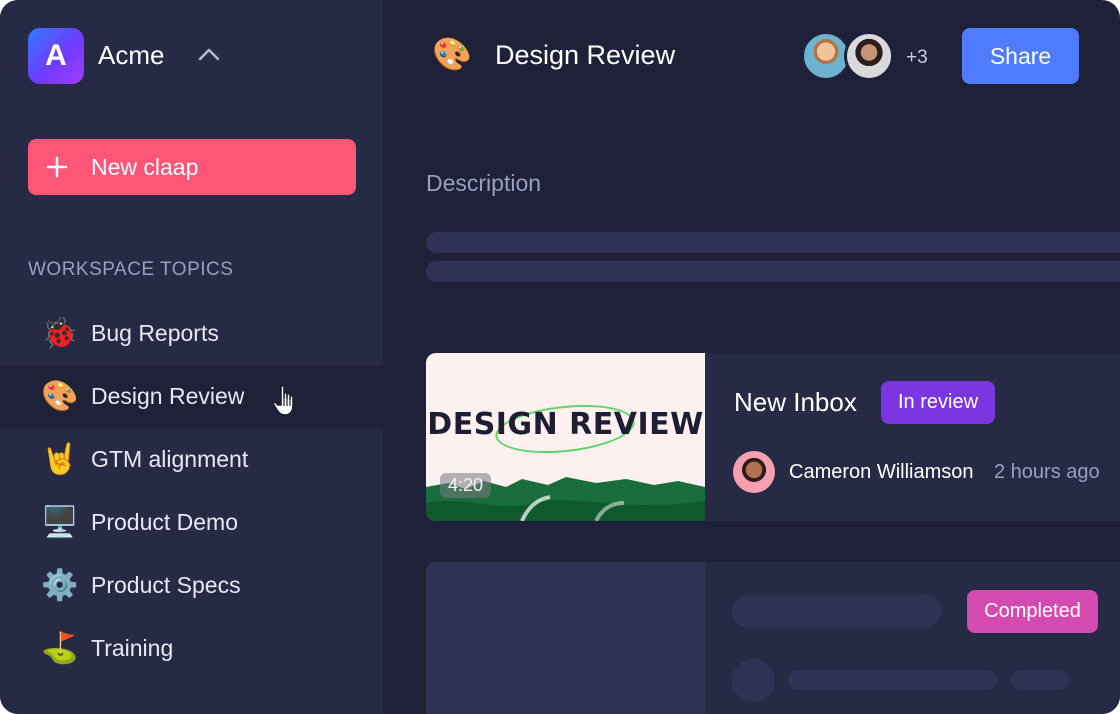  I want to click on sidebar-item-bug-reports: 🐞 Bug Reports, so click(191, 333).